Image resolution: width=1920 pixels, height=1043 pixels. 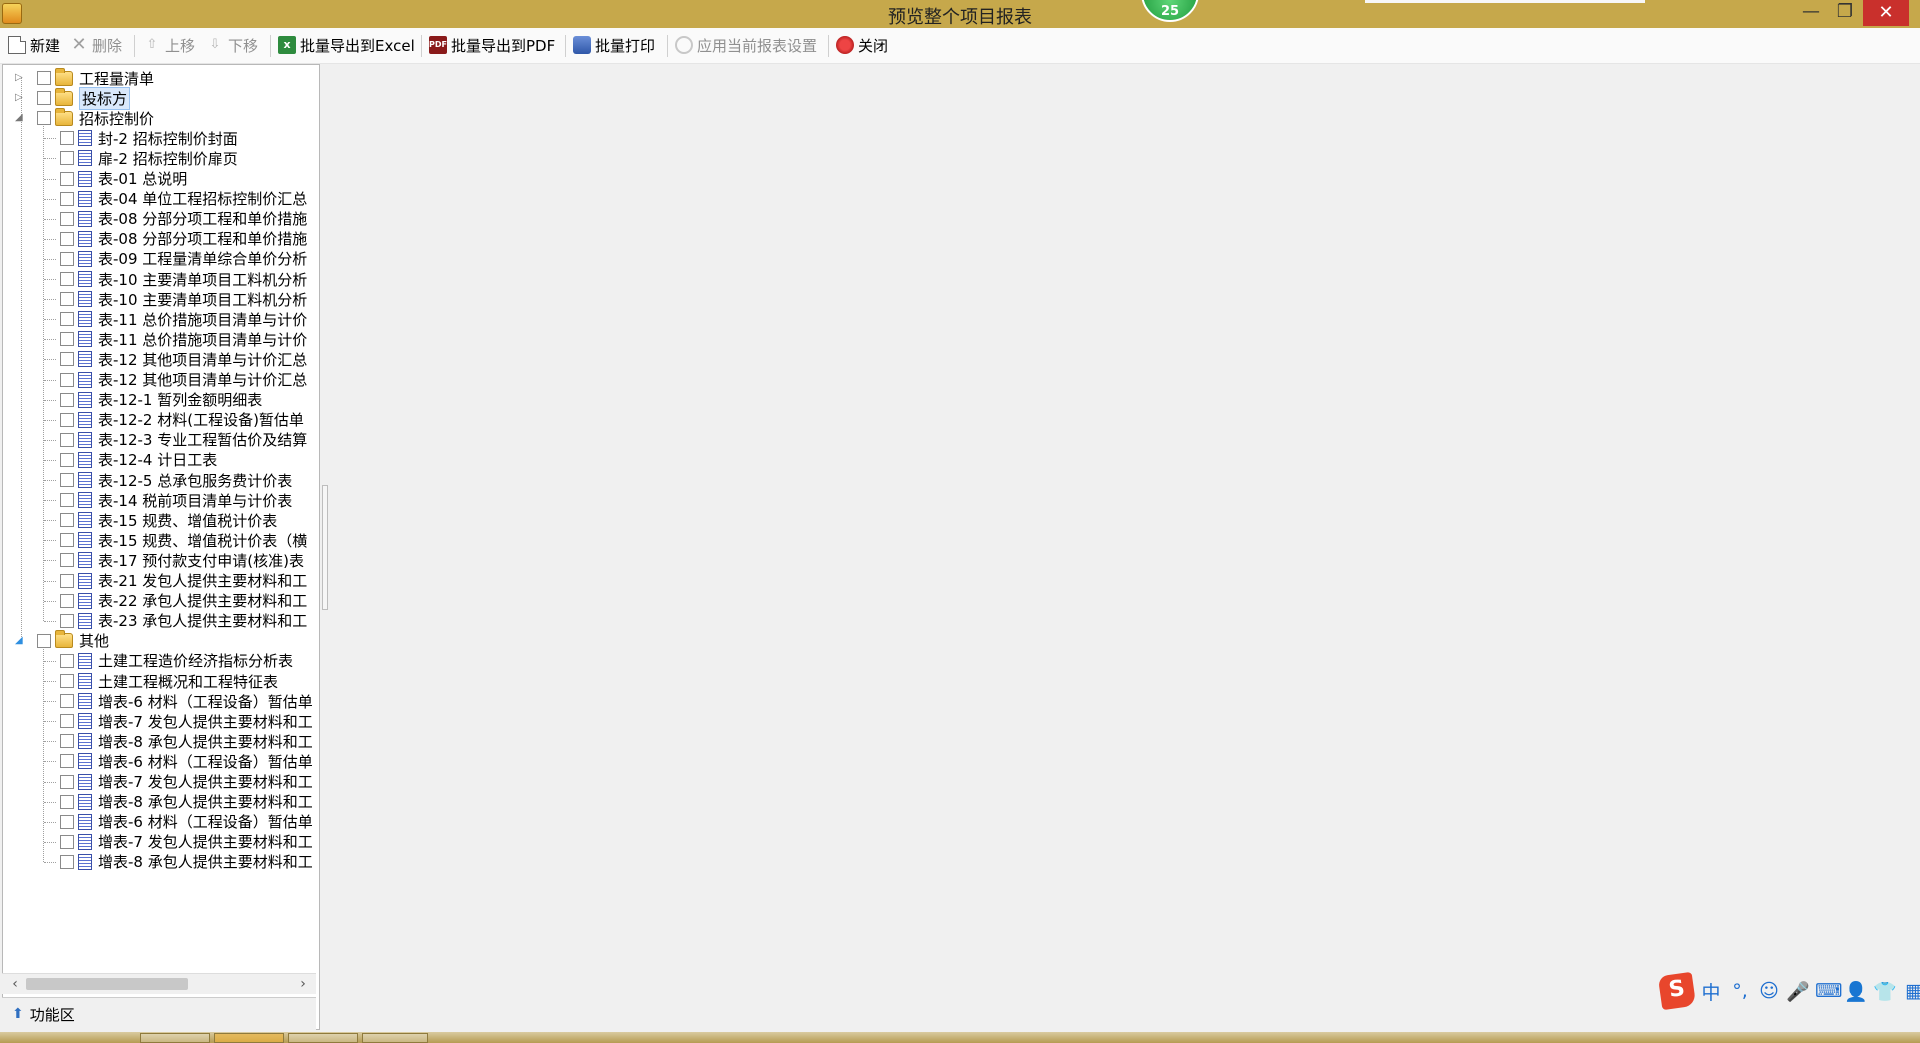 What do you see at coordinates (1911, 991) in the screenshot?
I see `menu-grid-icon: ▦` at bounding box center [1911, 991].